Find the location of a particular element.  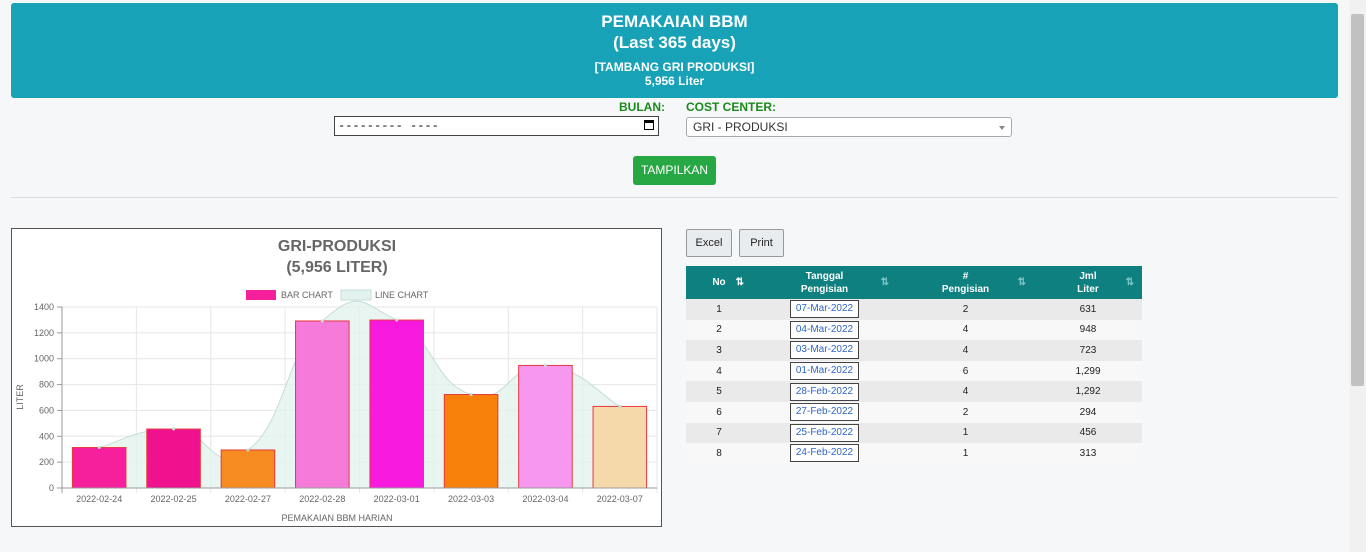

cost-center-label: COST CENTER: is located at coordinates (731, 107).